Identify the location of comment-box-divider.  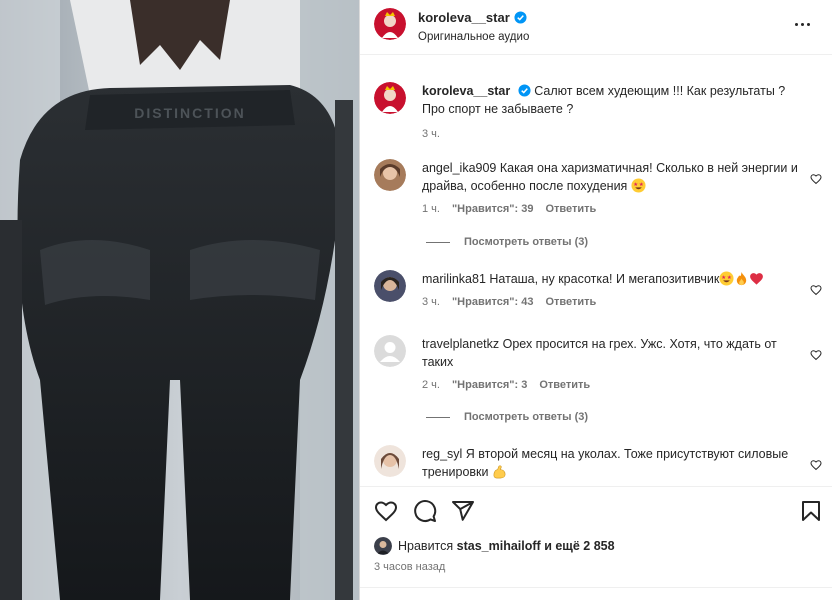
(596, 587).